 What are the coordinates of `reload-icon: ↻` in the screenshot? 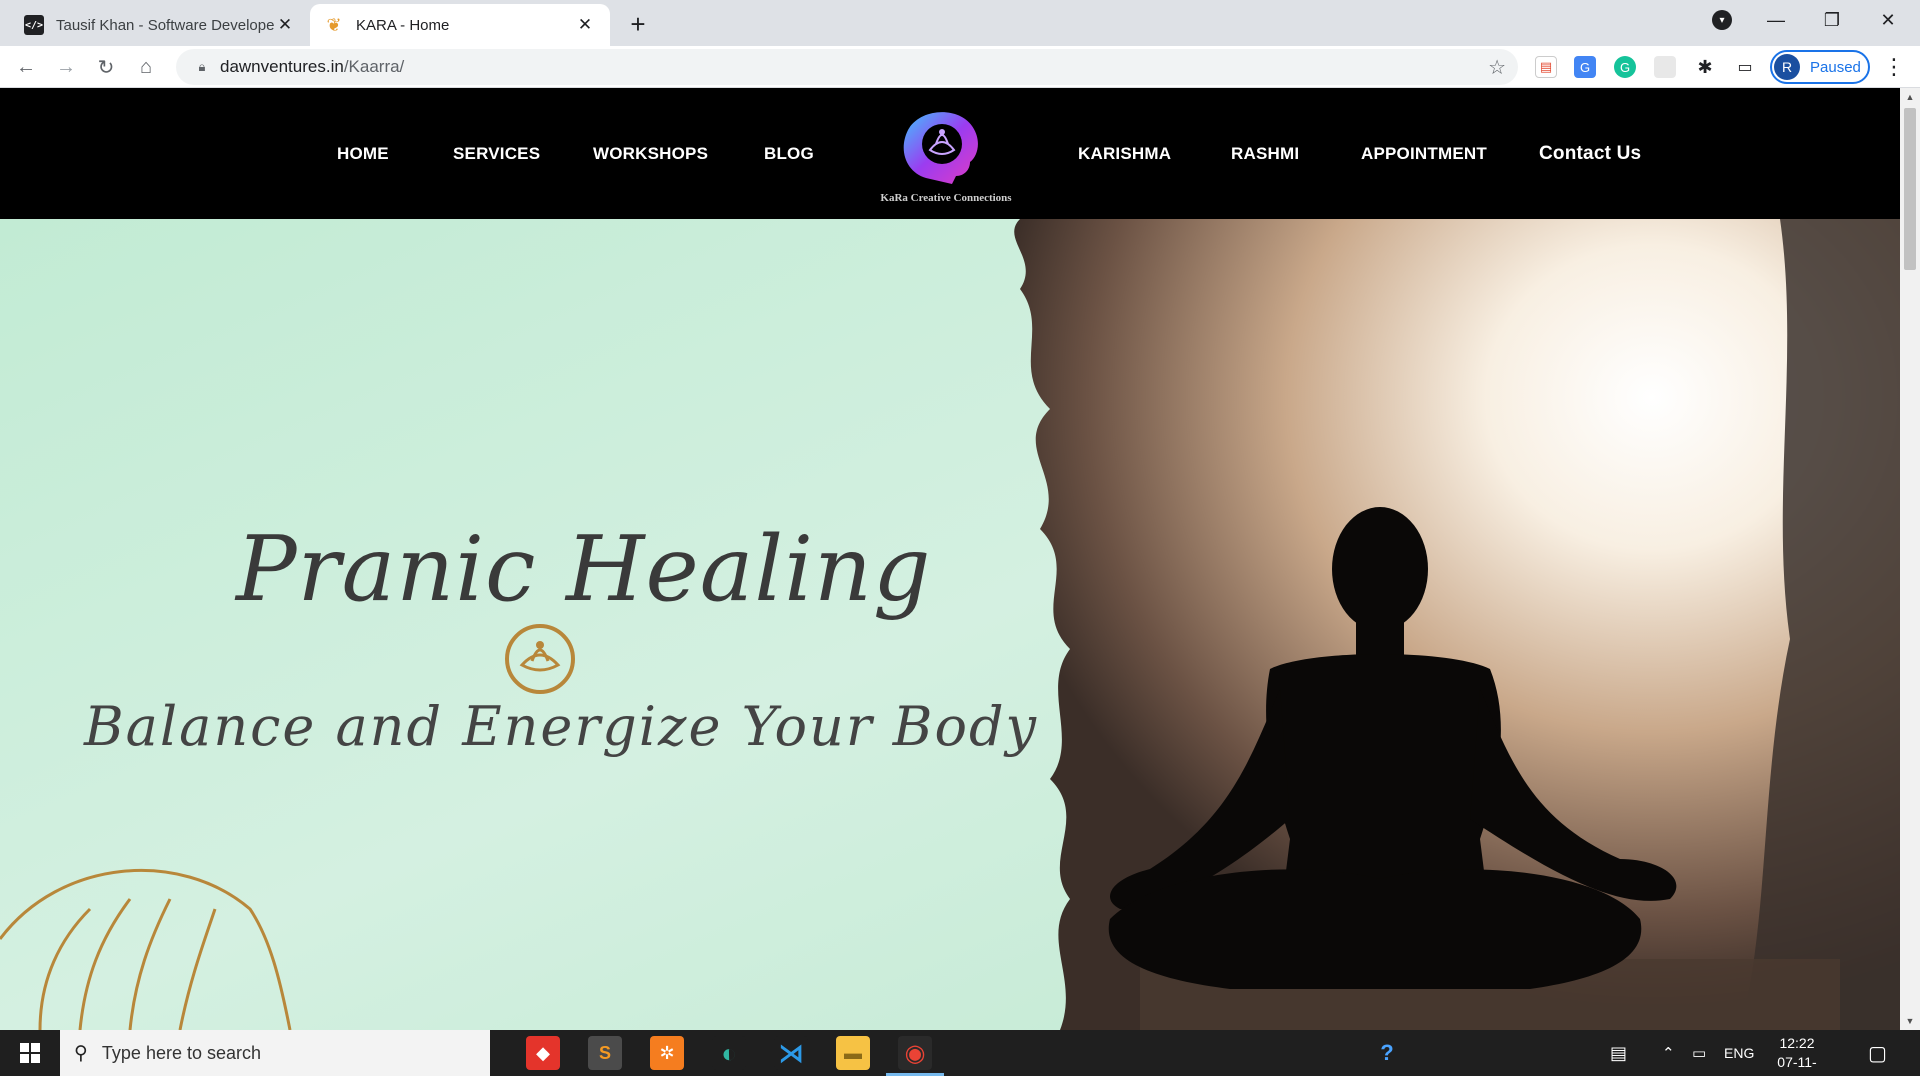 It's located at (106, 67).